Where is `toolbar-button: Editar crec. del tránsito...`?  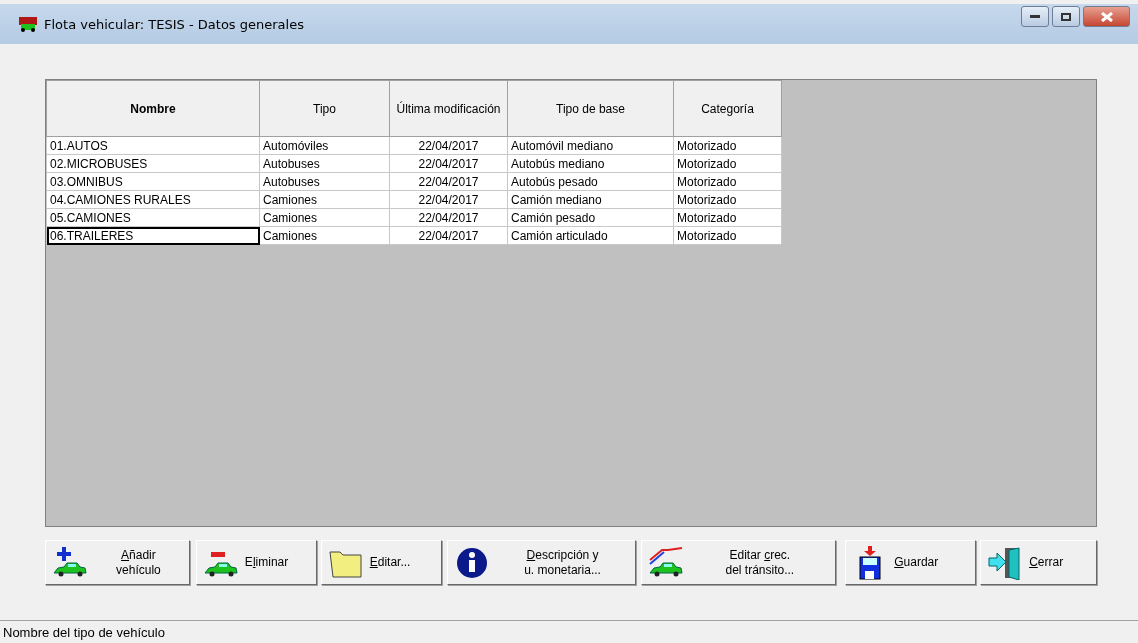 toolbar-button: Editar crec. del tránsito... is located at coordinates (739, 562).